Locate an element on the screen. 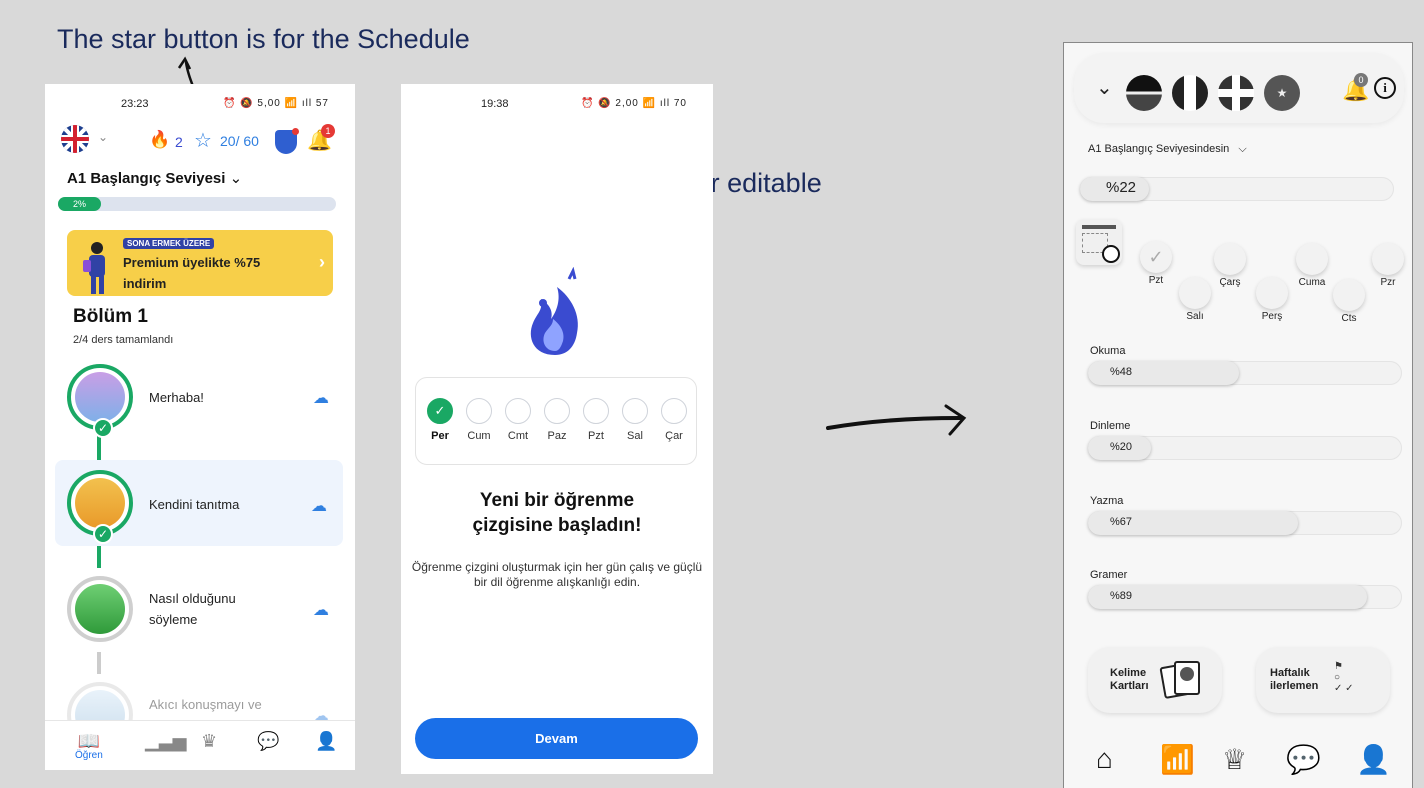 The image size is (1424, 788). day-item: ✓ Per is located at coordinates (440, 420).